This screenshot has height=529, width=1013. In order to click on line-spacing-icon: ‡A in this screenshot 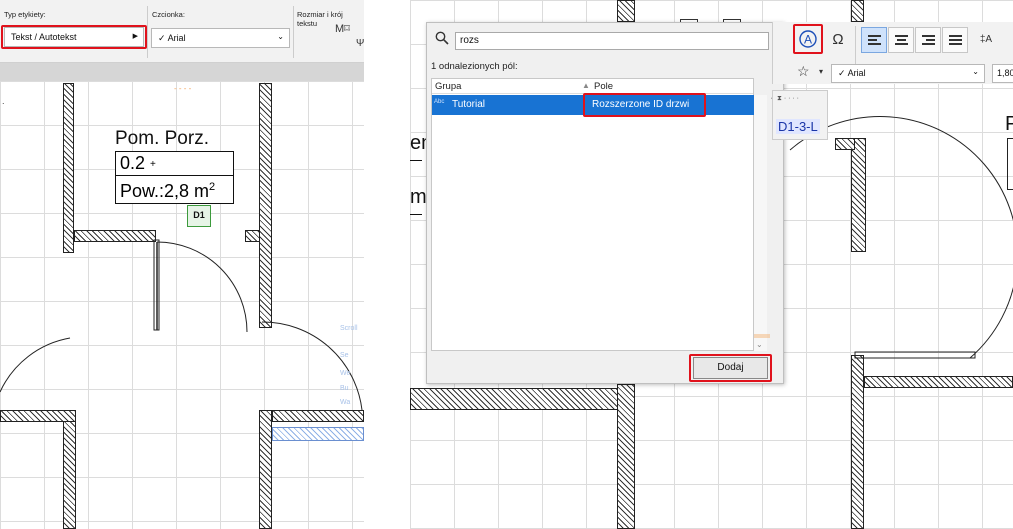, I will do `click(986, 39)`.